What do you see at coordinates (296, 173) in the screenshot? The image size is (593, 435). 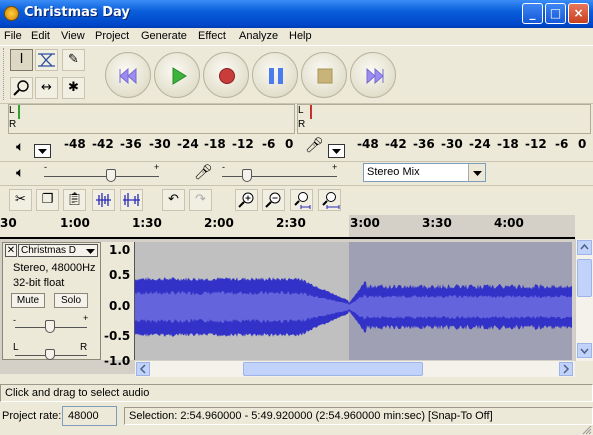 I see `mixer-toolbar` at bounding box center [296, 173].